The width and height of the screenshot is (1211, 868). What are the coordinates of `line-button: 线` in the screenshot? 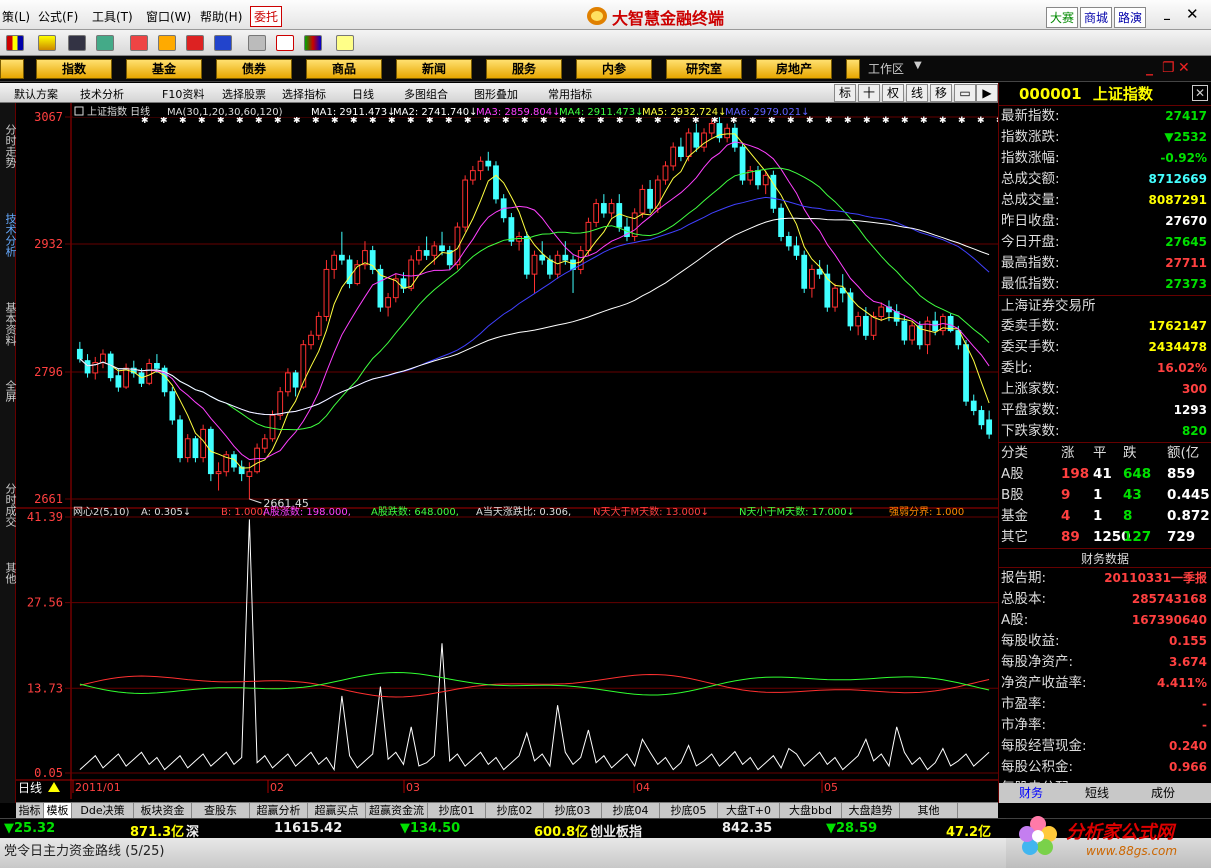 It's located at (917, 93).